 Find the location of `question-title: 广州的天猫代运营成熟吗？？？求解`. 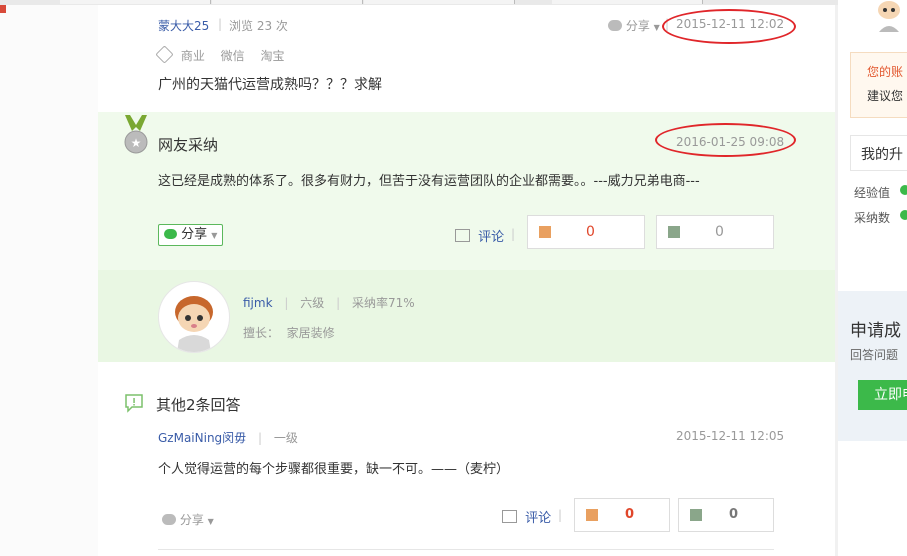

question-title: 广州的天猫代运营成熟吗？？？求解 is located at coordinates (270, 85).